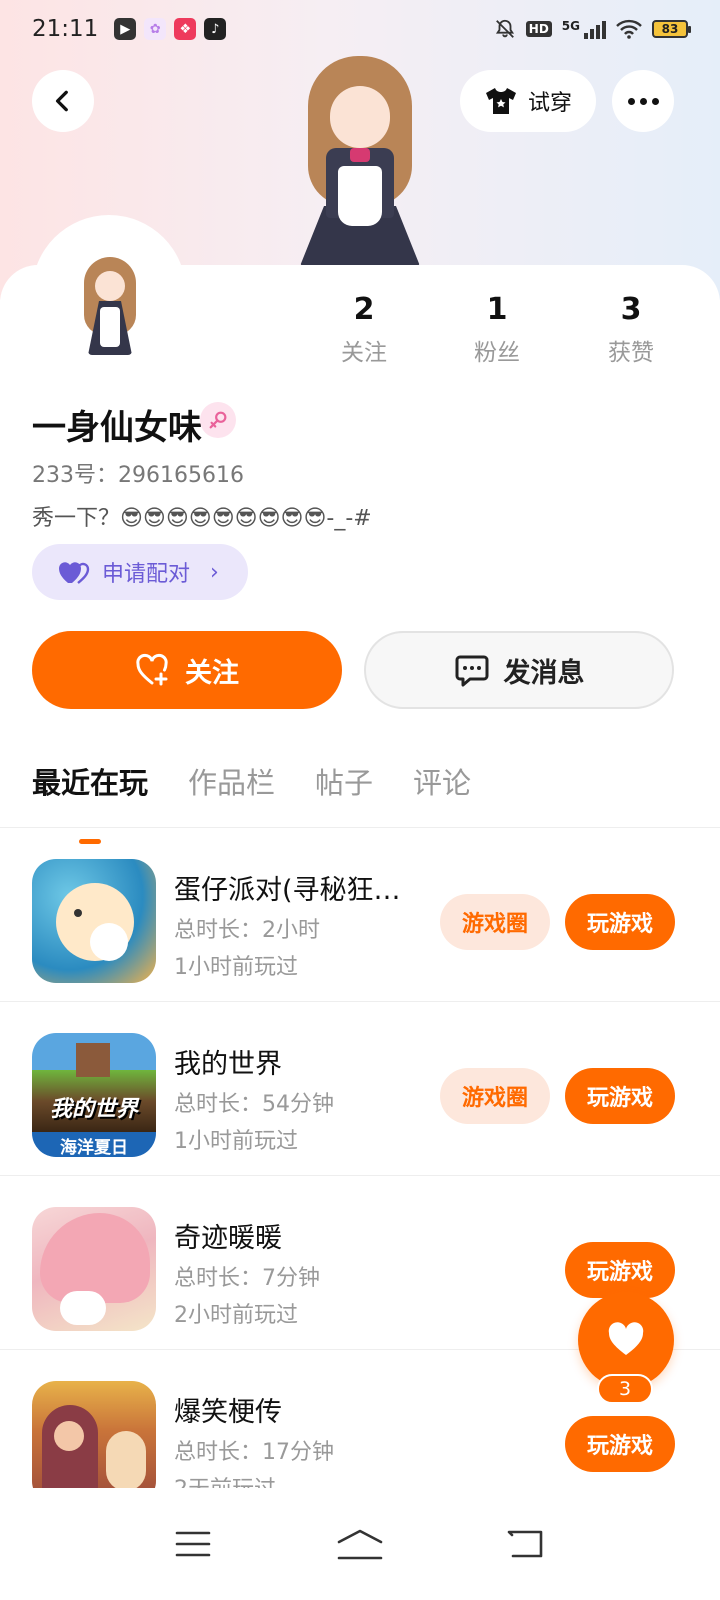 The height and width of the screenshot is (1600, 720). What do you see at coordinates (218, 420) in the screenshot?
I see `female-gender-icon` at bounding box center [218, 420].